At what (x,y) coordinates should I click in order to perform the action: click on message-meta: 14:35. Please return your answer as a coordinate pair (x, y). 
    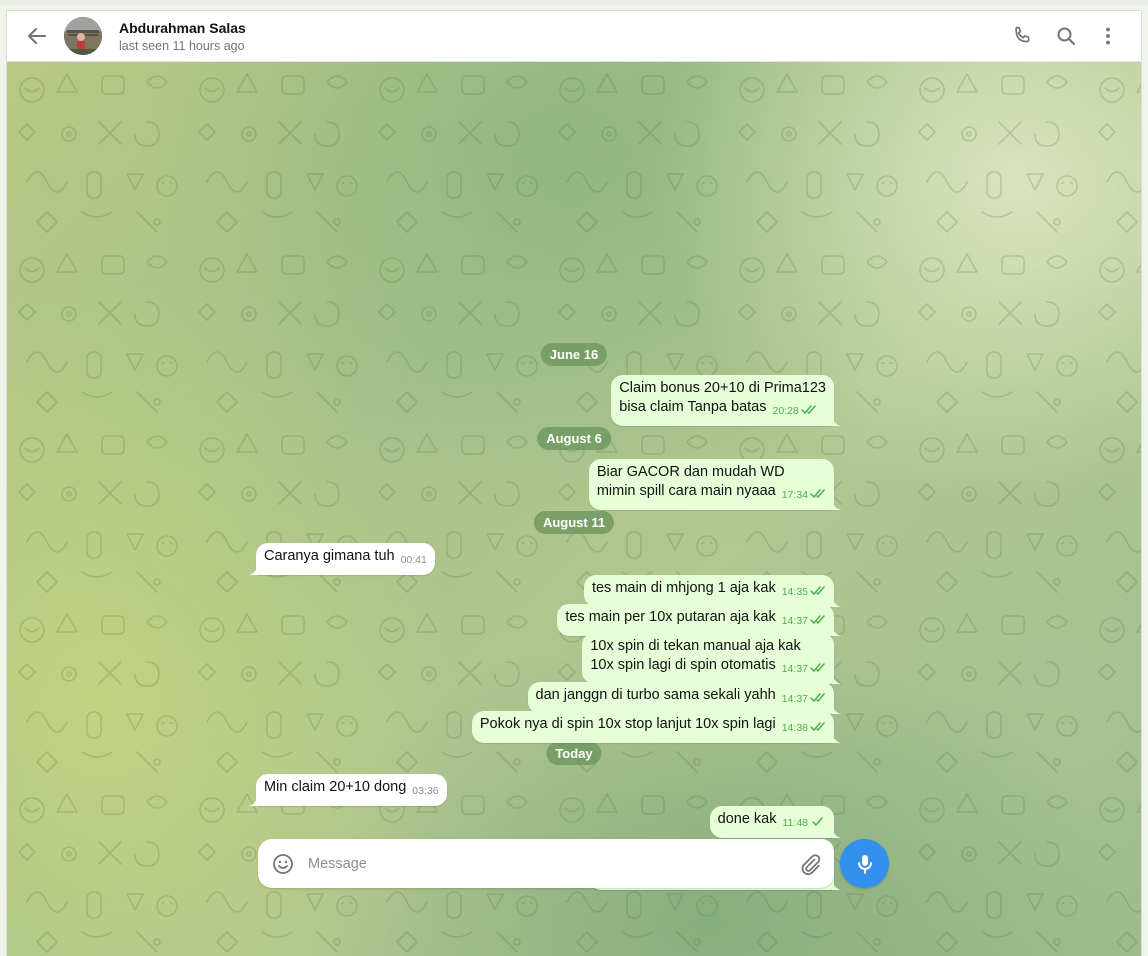
    Looking at the image, I should click on (804, 592).